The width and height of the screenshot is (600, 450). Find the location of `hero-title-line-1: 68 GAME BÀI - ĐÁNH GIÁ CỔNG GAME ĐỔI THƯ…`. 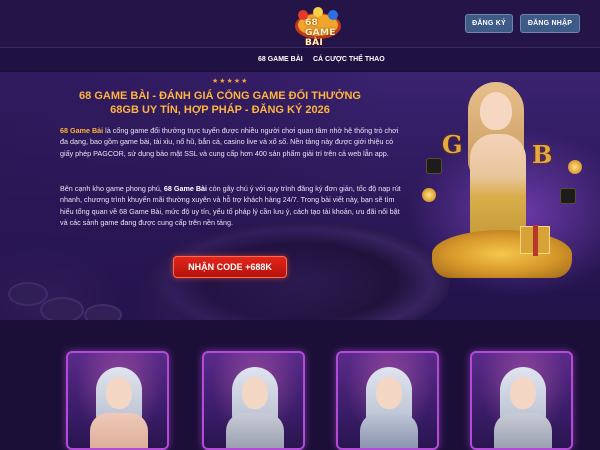

hero-title-line-1: 68 GAME BÀI - ĐÁNH GIÁ CỔNG GAME ĐỔI THƯ… is located at coordinates (220, 96).